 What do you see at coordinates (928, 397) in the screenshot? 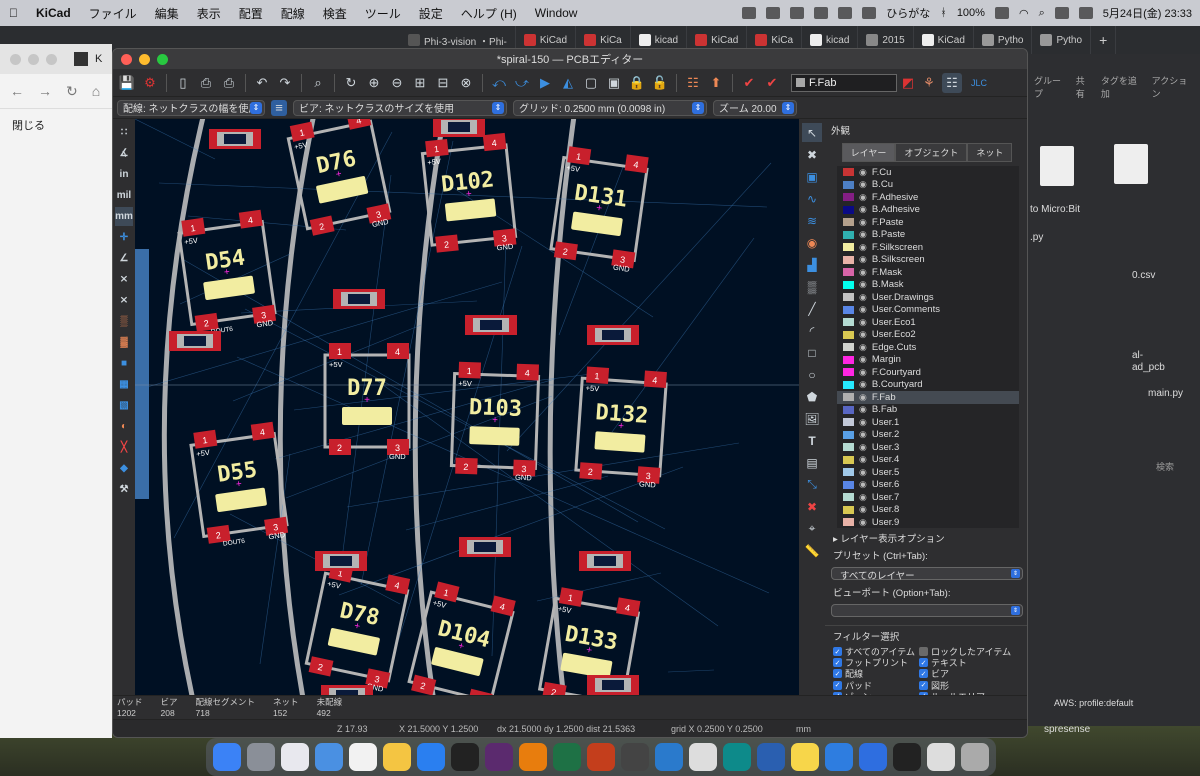
I see `layer-row: ◉ F.Fab` at bounding box center [928, 397].